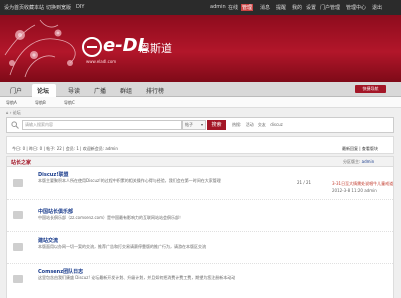 The height and width of the screenshot is (298, 401). Describe the element at coordinates (281, 7) in the screenshot. I see `notices-link: 提醒` at that location.